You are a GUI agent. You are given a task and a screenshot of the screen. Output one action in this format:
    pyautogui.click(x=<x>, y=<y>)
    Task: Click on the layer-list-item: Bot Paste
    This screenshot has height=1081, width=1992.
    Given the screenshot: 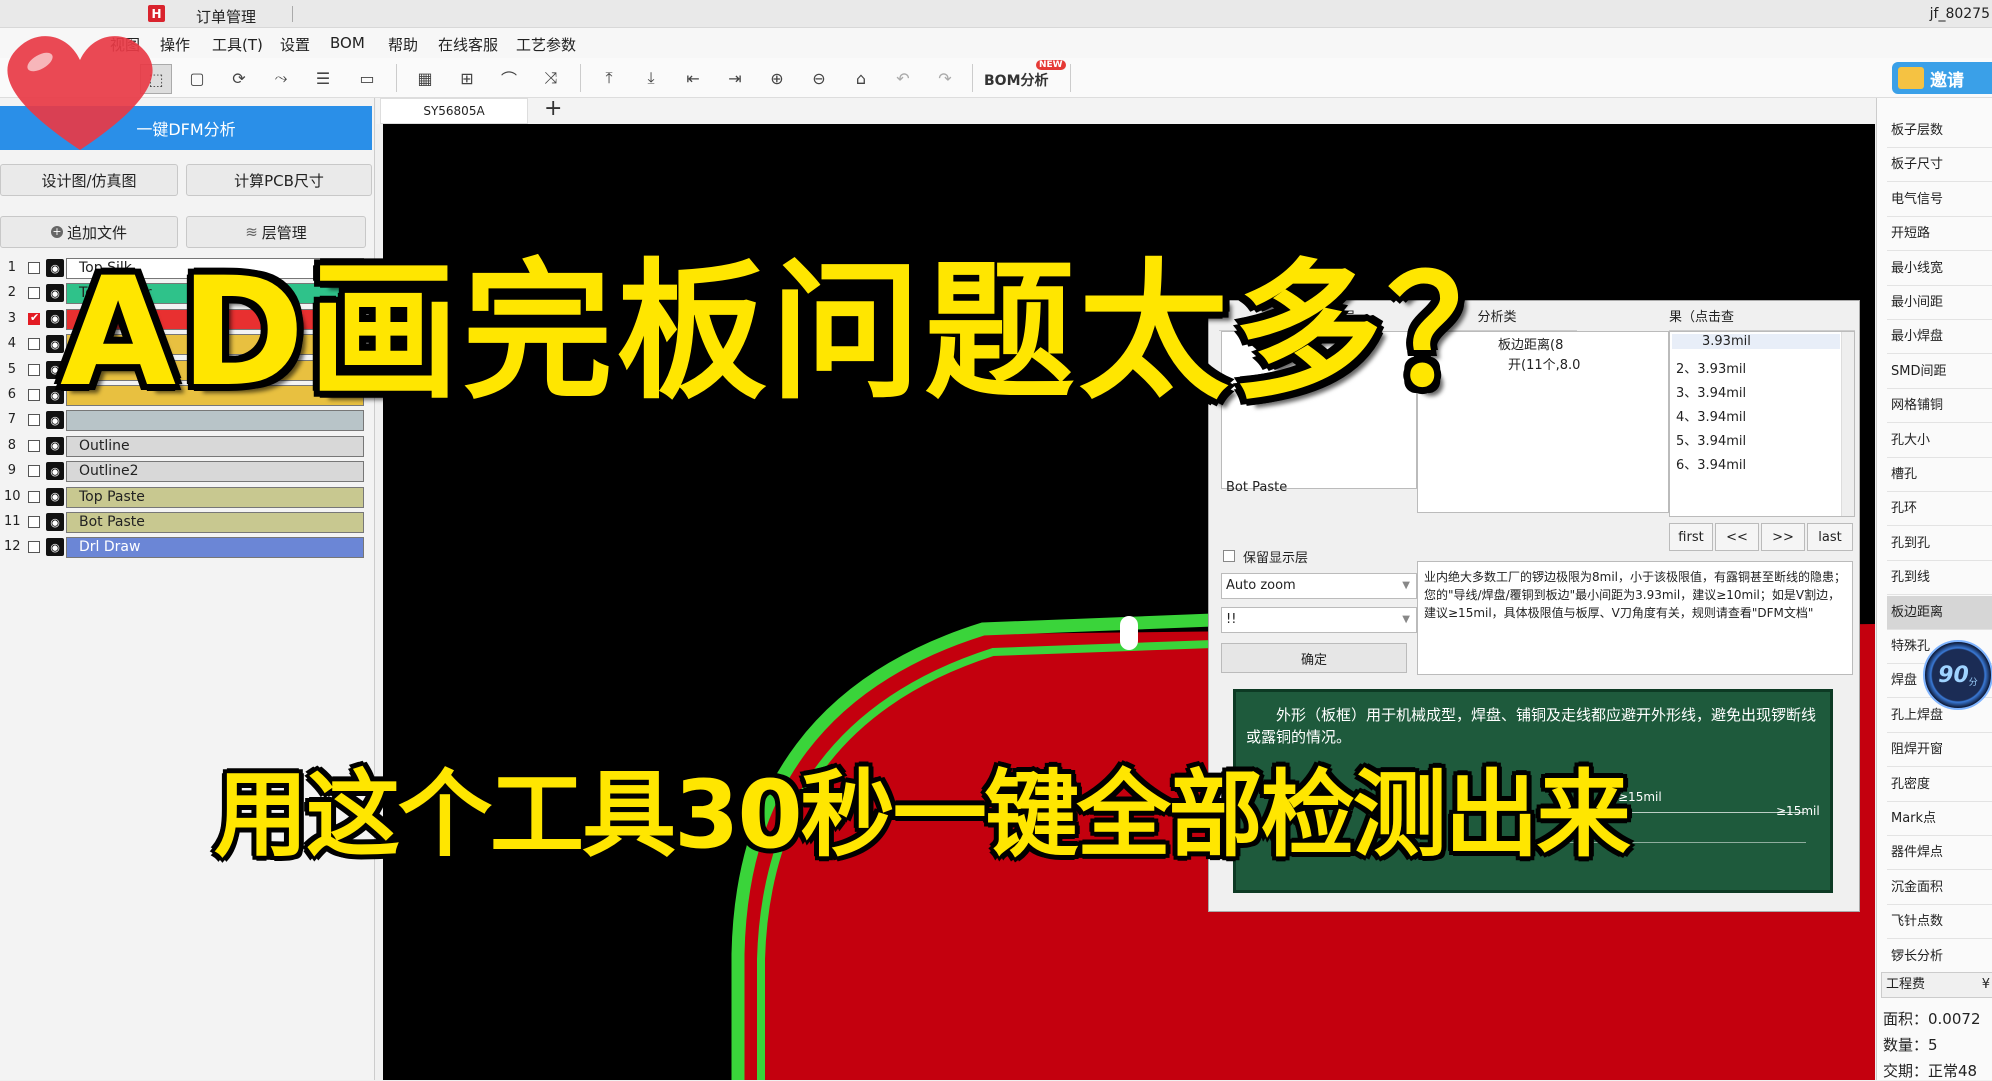 What is the action you would take?
    pyautogui.click(x=1256, y=487)
    